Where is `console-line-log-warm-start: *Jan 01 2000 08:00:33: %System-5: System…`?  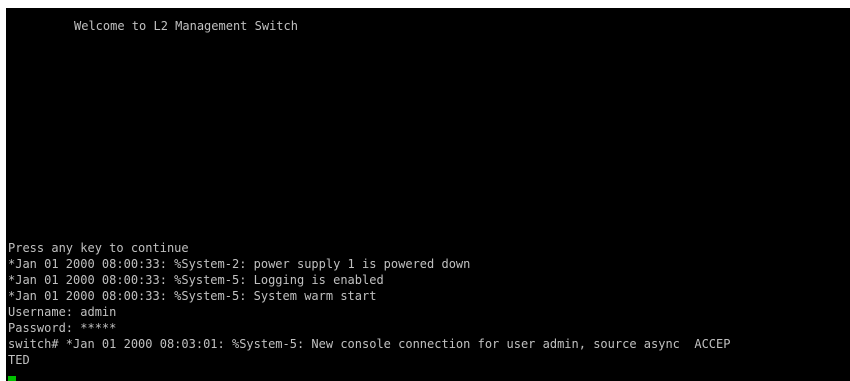
console-line-log-warm-start: *Jan 01 2000 08:00:33: %System-5: System… is located at coordinates (192, 296).